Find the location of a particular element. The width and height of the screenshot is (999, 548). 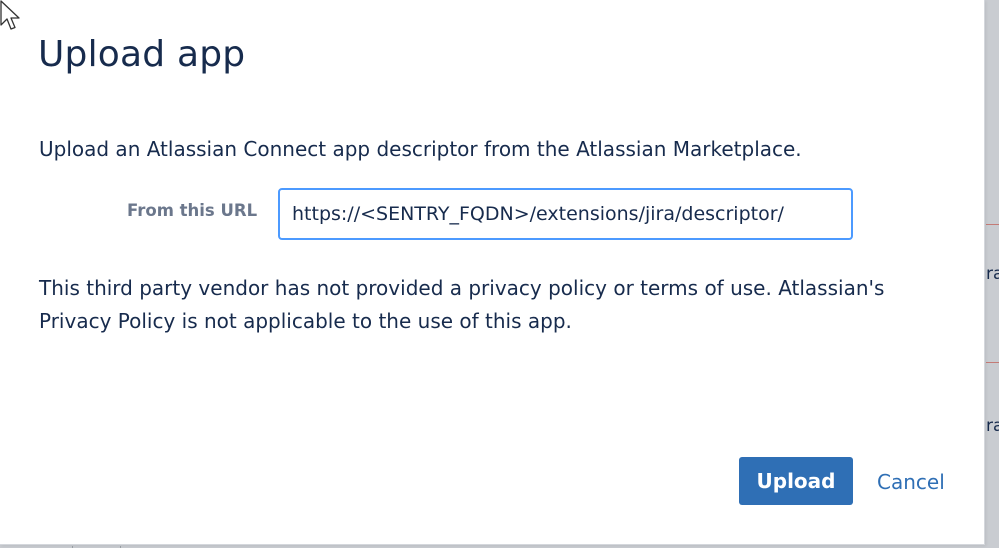

mouse-pointer-icon is located at coordinates (10, 15).